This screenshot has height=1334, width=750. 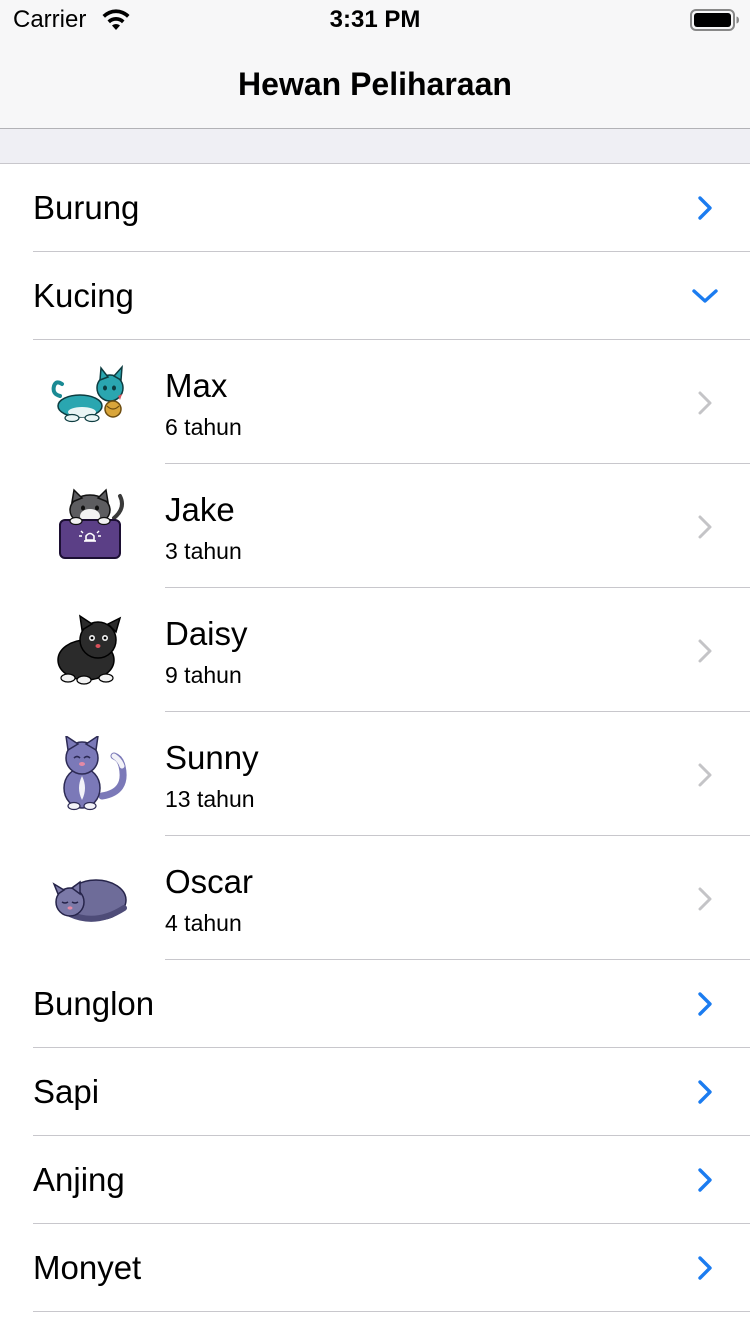 What do you see at coordinates (375, 1004) in the screenshot?
I see `category-row-bunglon: Bunglon` at bounding box center [375, 1004].